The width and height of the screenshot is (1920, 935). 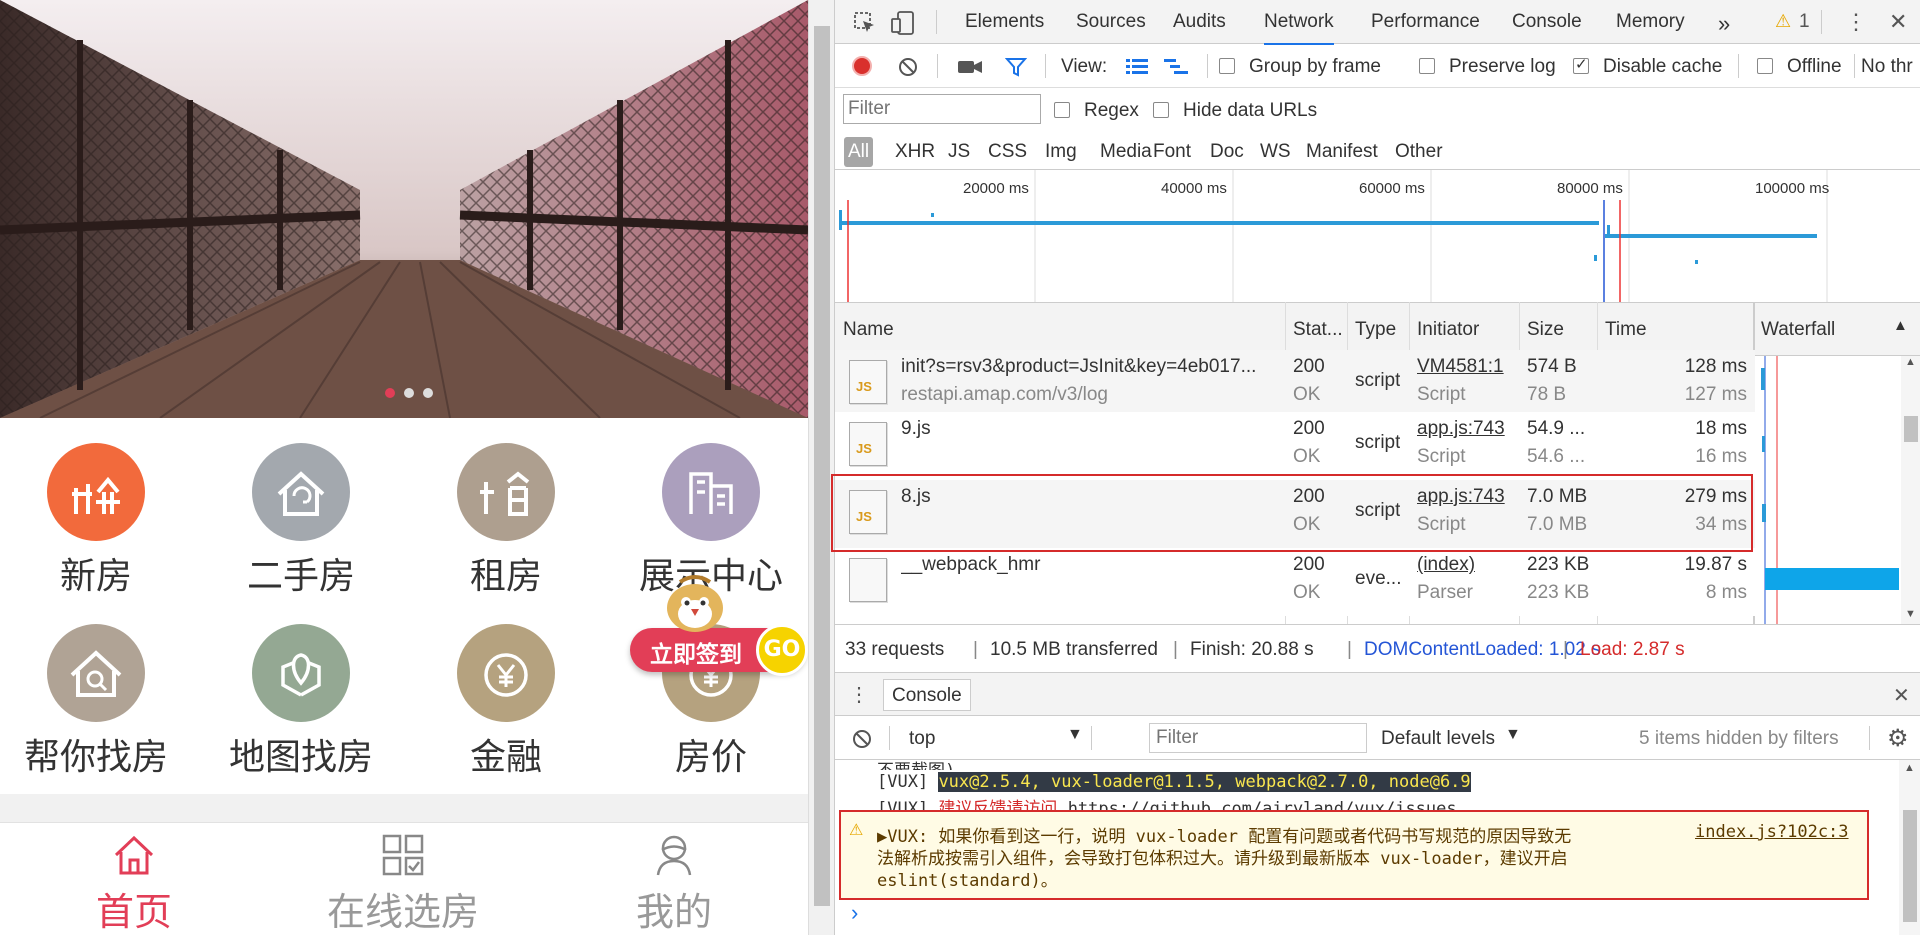 What do you see at coordinates (506, 521) in the screenshot?
I see `category-rent-house: 租房` at bounding box center [506, 521].